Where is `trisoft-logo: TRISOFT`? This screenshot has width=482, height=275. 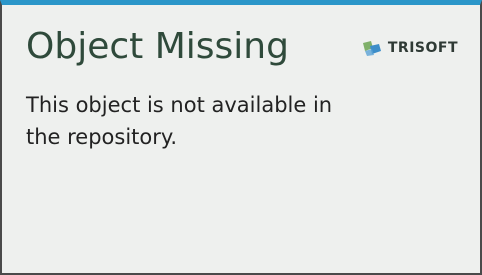
trisoft-logo: TRISOFT is located at coordinates (409, 48).